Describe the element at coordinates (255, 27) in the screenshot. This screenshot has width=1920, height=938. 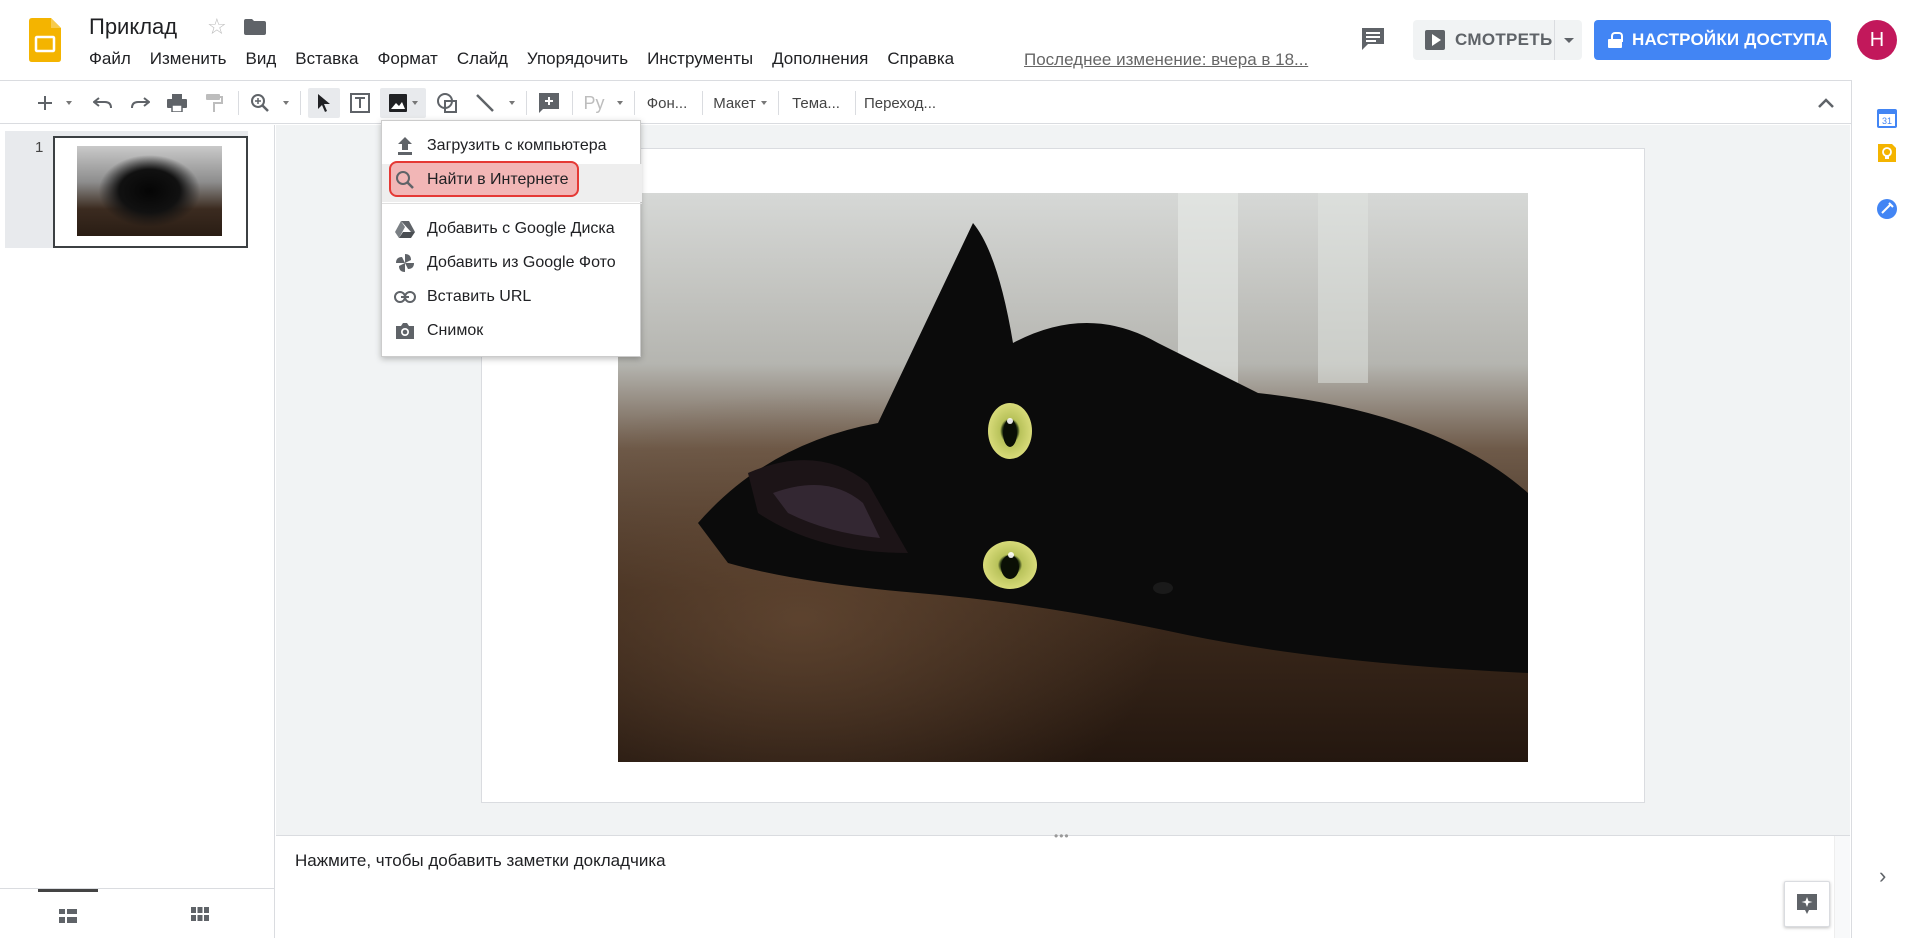
I see `folder-icon` at that location.